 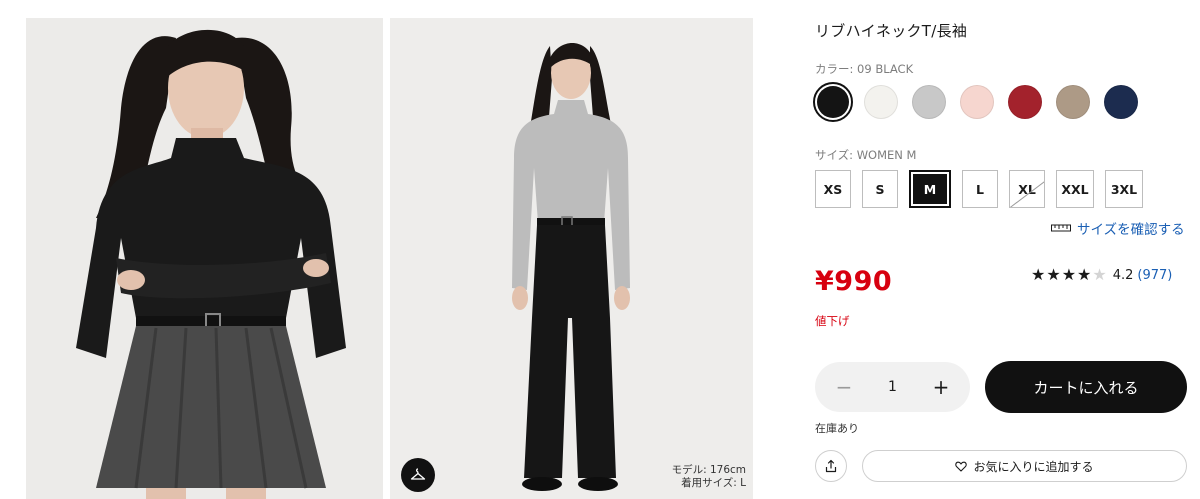 I want to click on product-rating: ★ ★ ★ ★ ★ 4.2 (977), so click(x=1101, y=275).